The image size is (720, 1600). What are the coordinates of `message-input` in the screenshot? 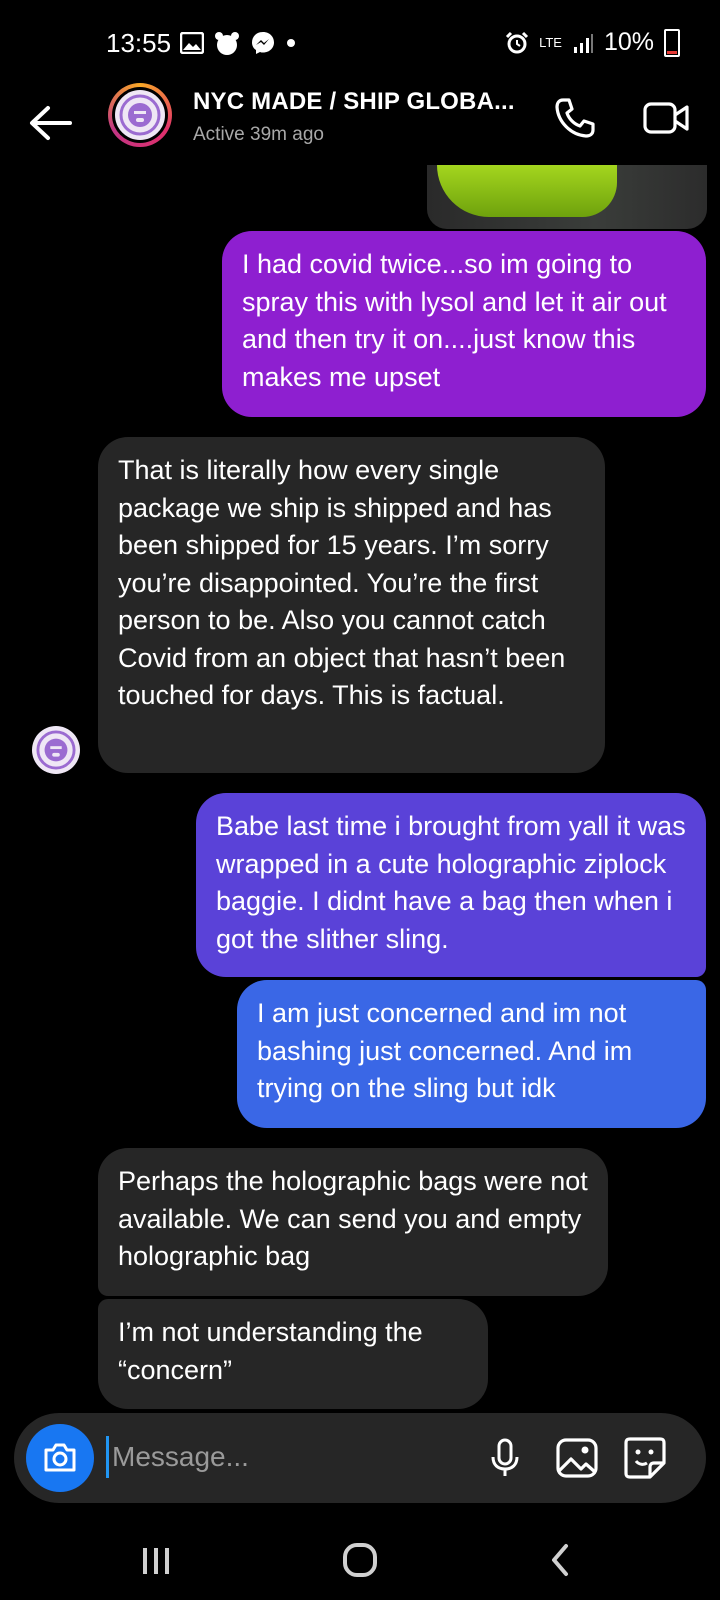 It's located at (302, 1457).